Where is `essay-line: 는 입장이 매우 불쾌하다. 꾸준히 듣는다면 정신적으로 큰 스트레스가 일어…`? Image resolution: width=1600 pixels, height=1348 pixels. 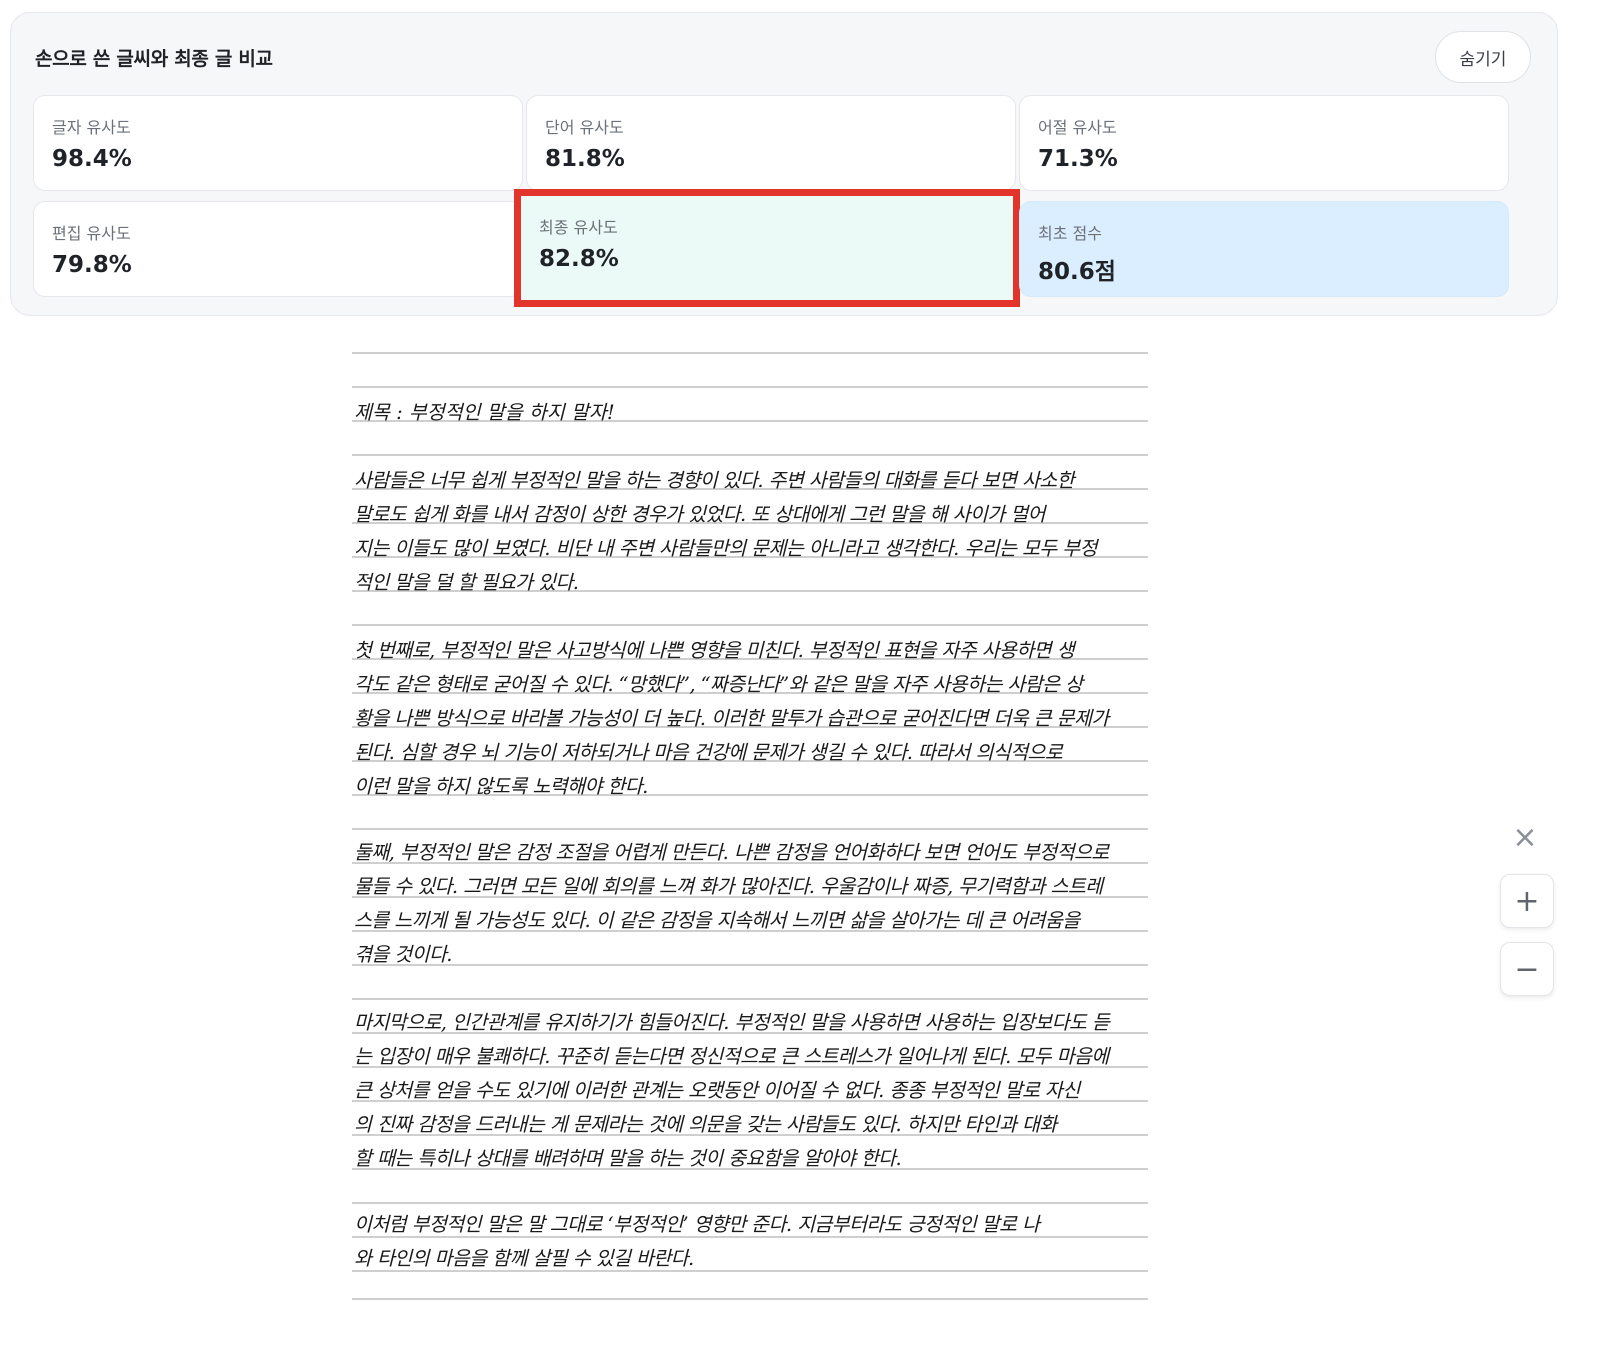 essay-line: 는 입장이 매우 불쾌하다. 꾸준히 듣는다면 정신적으로 큰 스트레스가 일어… is located at coordinates (731, 1056).